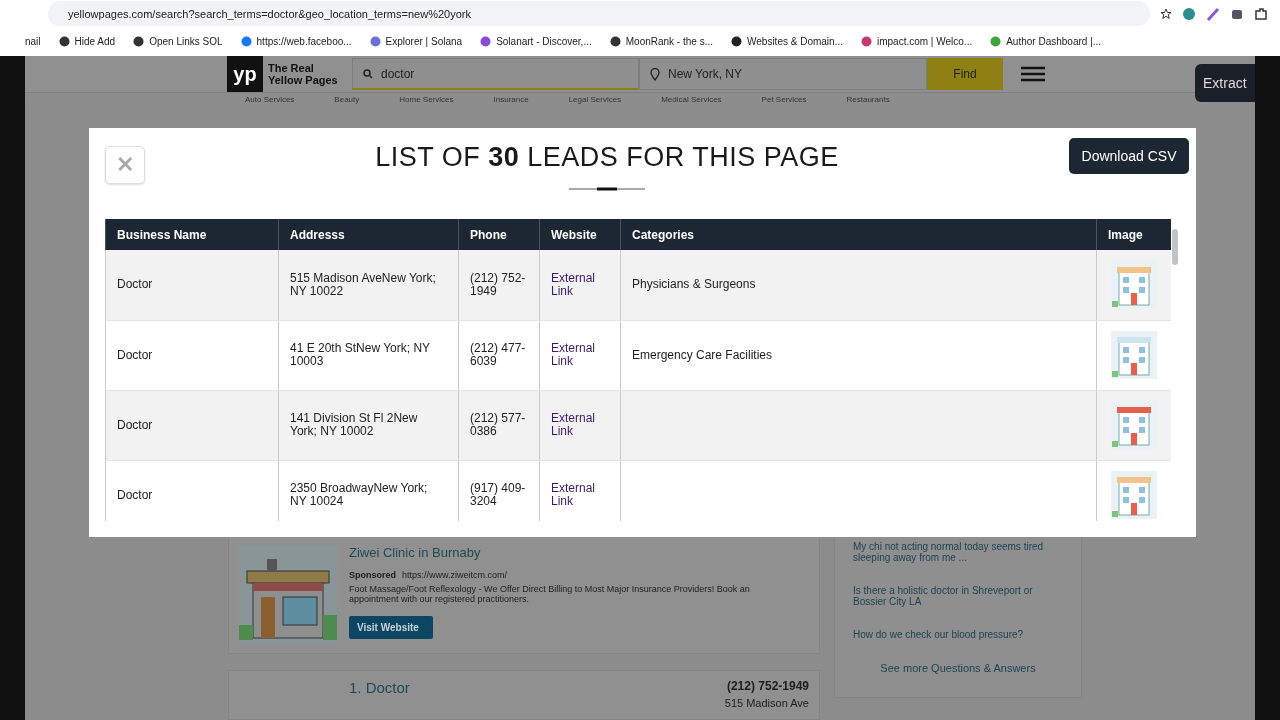 This screenshot has width=1280, height=720. Describe the element at coordinates (368, 285) in the screenshot. I see `table-cell: 515 Madison AveNew York; NY 10022` at that location.